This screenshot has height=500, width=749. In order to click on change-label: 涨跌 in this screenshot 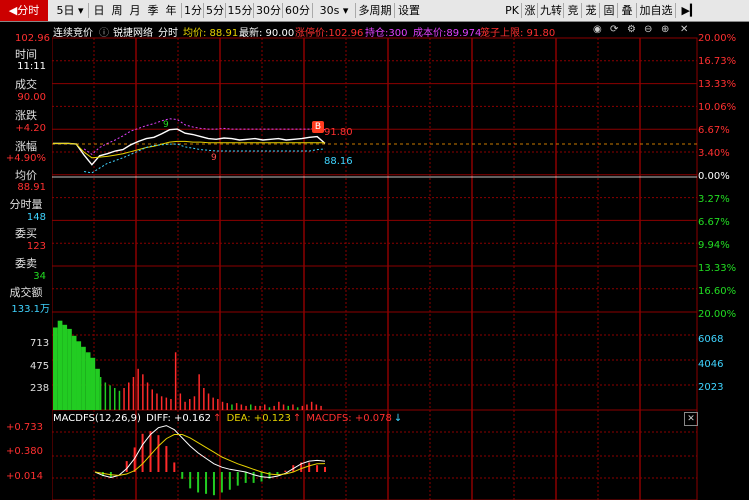, I will do `click(26, 115)`.